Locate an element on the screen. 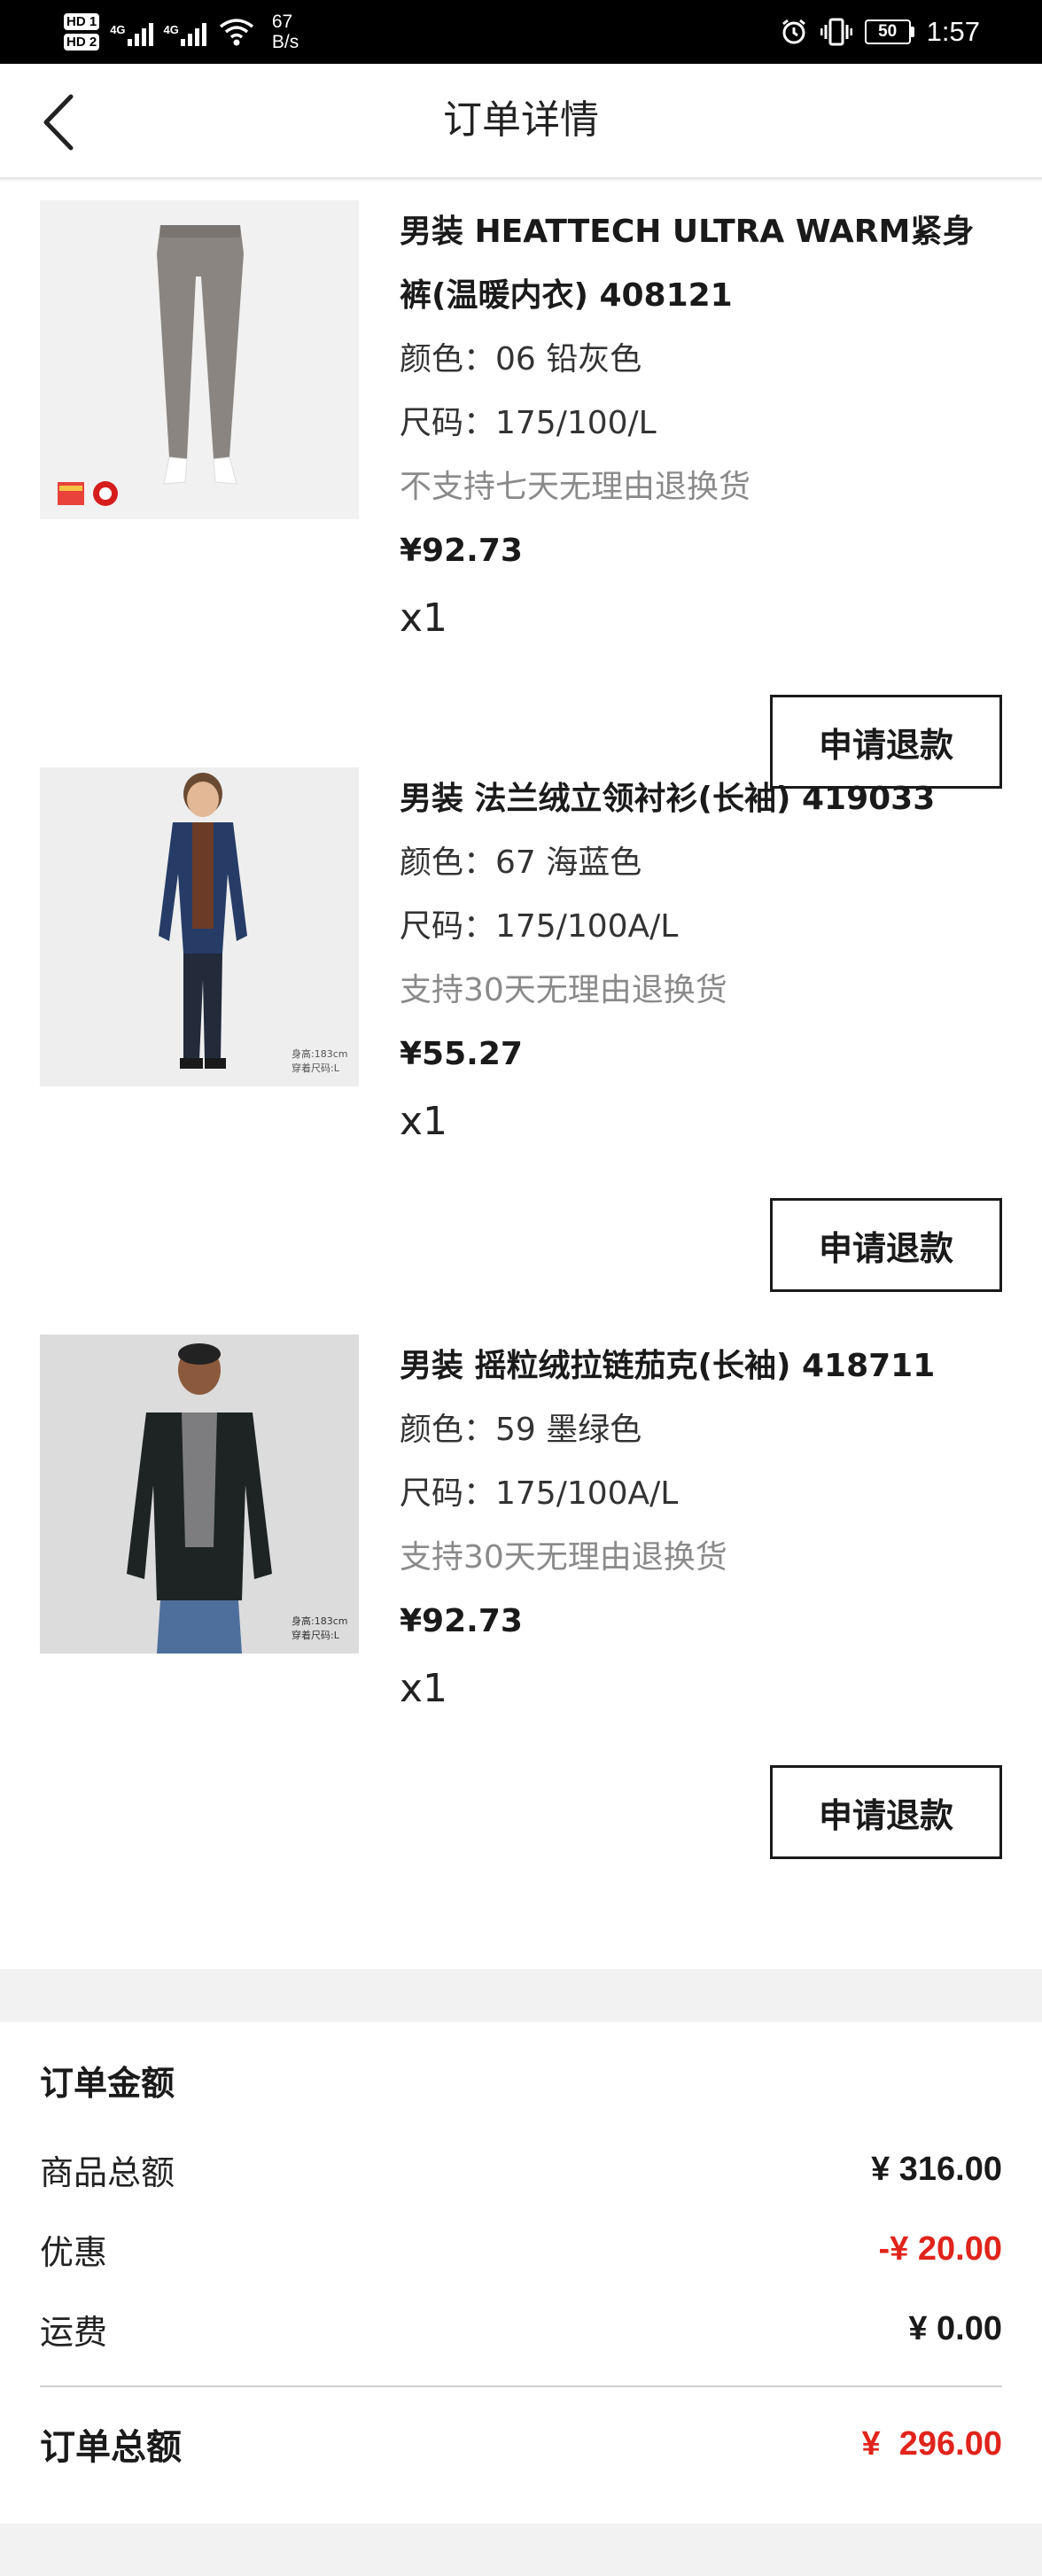 This screenshot has width=1042, height=2576. clock: 1:57 is located at coordinates (953, 31).